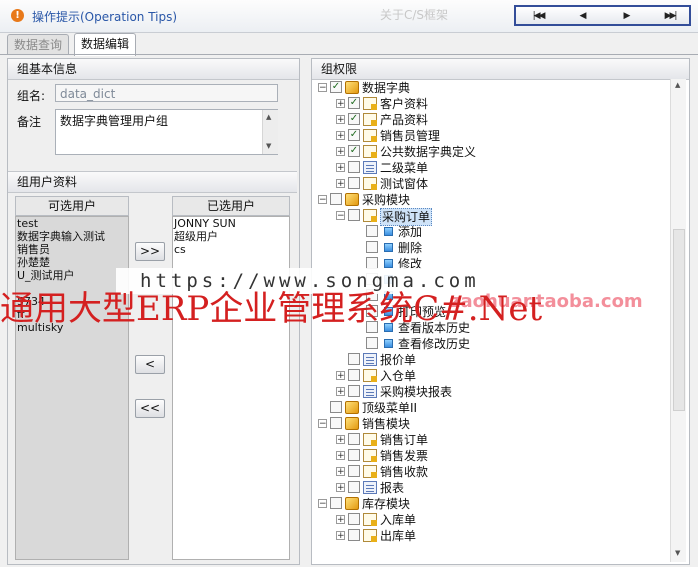 This screenshot has height=567, width=698. Describe the element at coordinates (582, 16) in the screenshot. I see `prev-record-icon: ◀` at that location.